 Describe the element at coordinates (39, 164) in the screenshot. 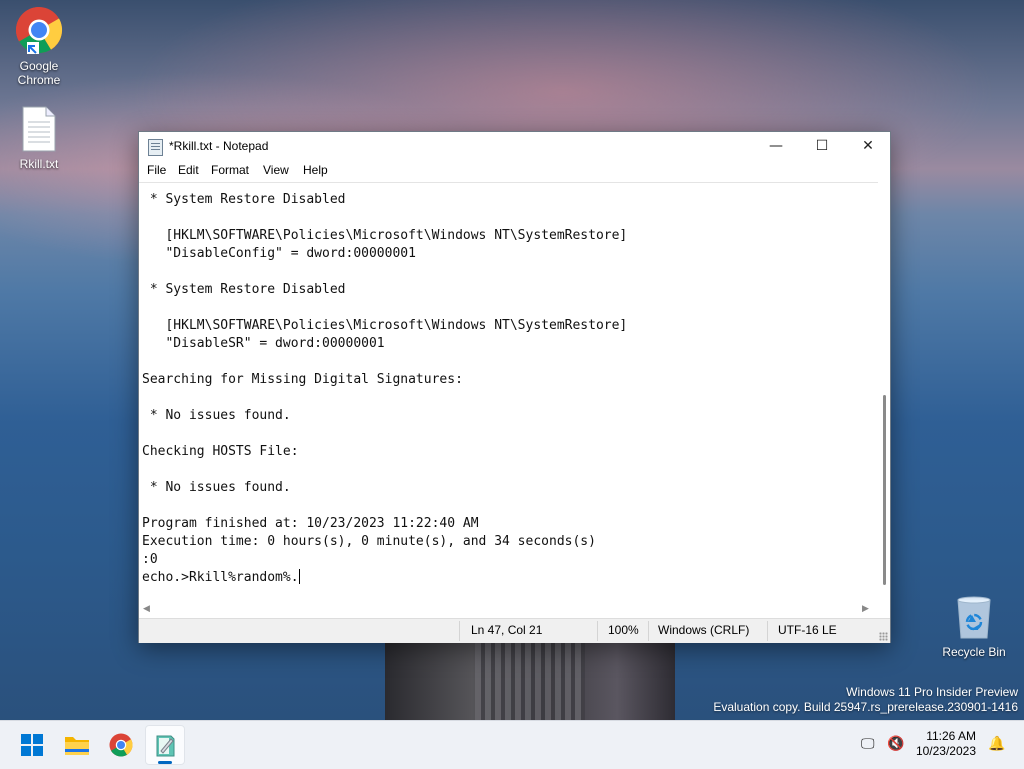

I see `desktop-icon-label: Rkill.txt` at that location.